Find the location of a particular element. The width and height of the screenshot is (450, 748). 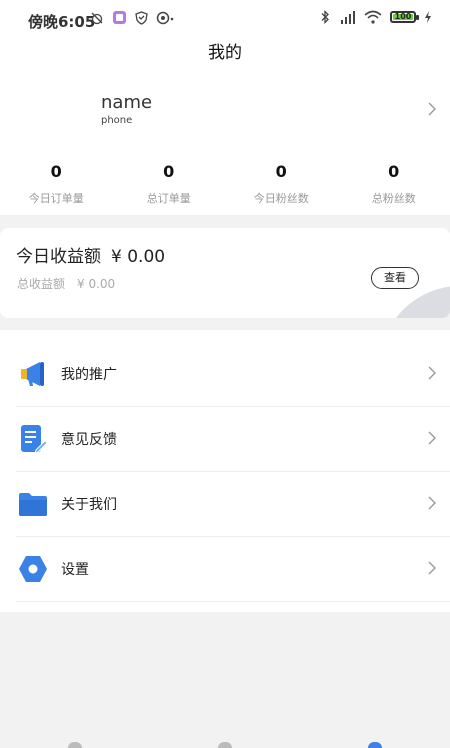

menu-item-my-promotion: 我的推广 is located at coordinates (225, 374).